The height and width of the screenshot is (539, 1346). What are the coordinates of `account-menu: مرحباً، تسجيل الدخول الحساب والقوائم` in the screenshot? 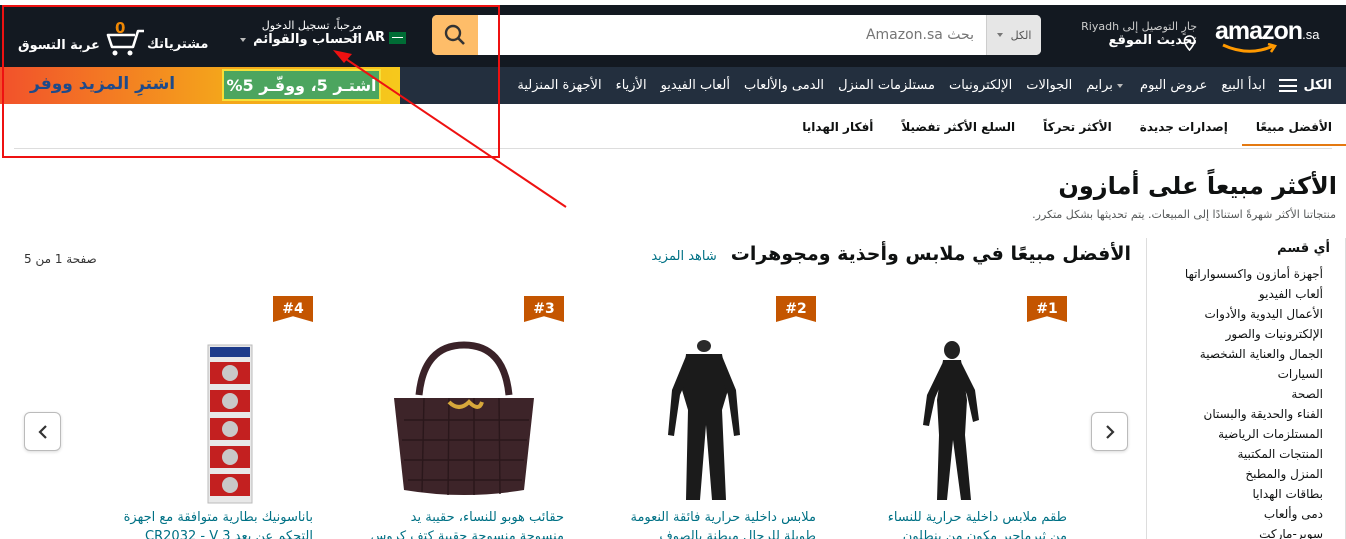 It's located at (295, 33).